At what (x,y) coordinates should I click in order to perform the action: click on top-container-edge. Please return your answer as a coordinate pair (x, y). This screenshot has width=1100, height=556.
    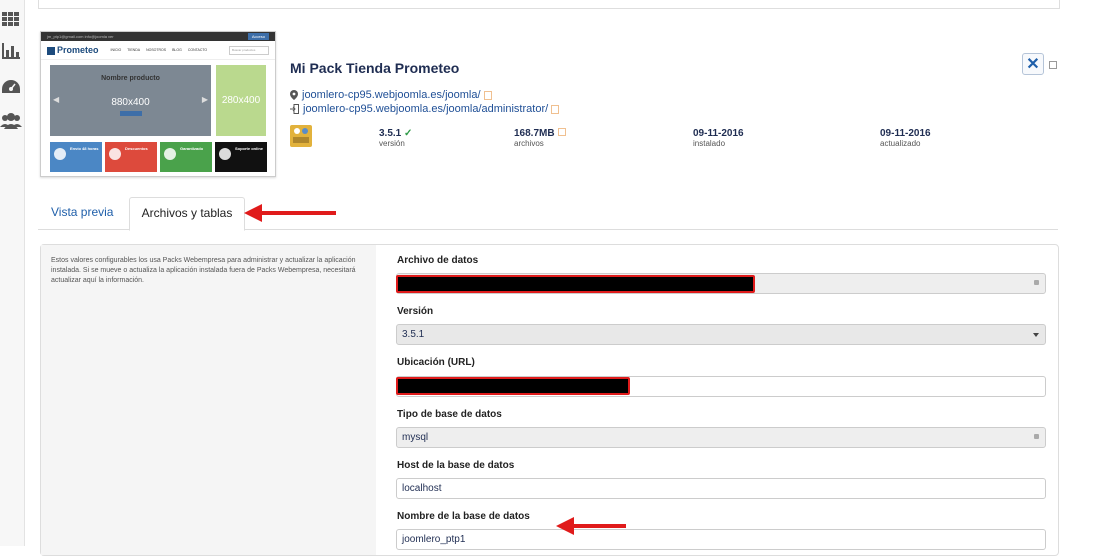
    Looking at the image, I should click on (549, 4).